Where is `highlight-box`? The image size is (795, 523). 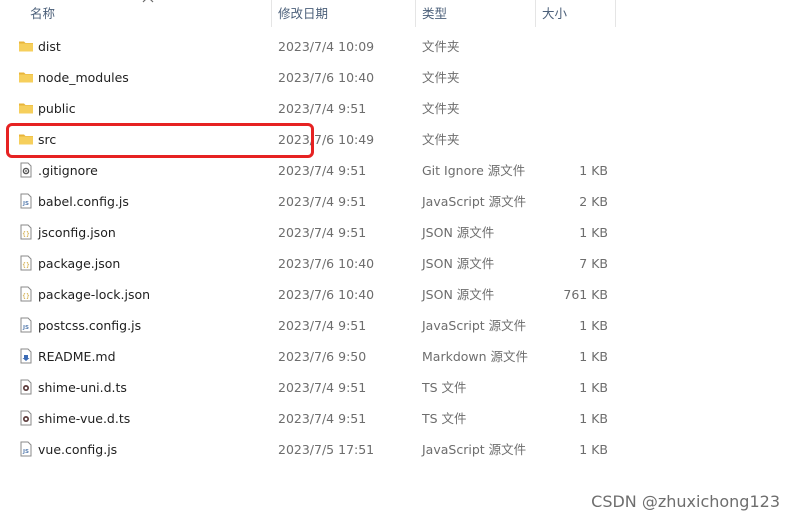 highlight-box is located at coordinates (160, 140).